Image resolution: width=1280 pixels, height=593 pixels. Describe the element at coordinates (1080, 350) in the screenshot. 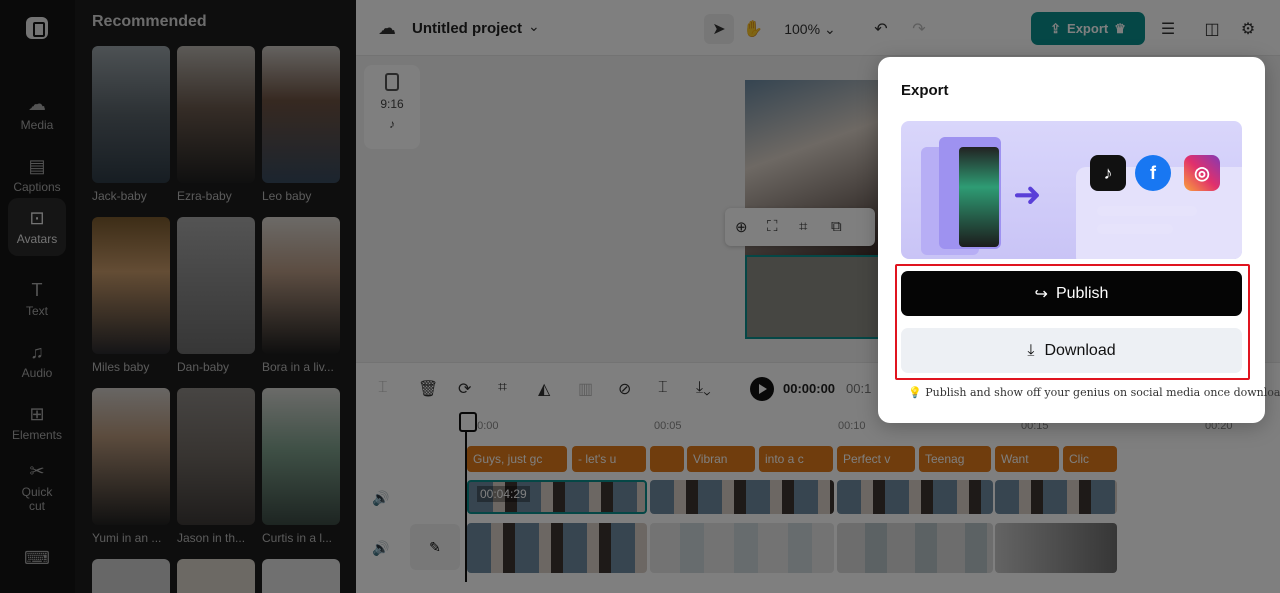

I see `download-label: Download` at that location.